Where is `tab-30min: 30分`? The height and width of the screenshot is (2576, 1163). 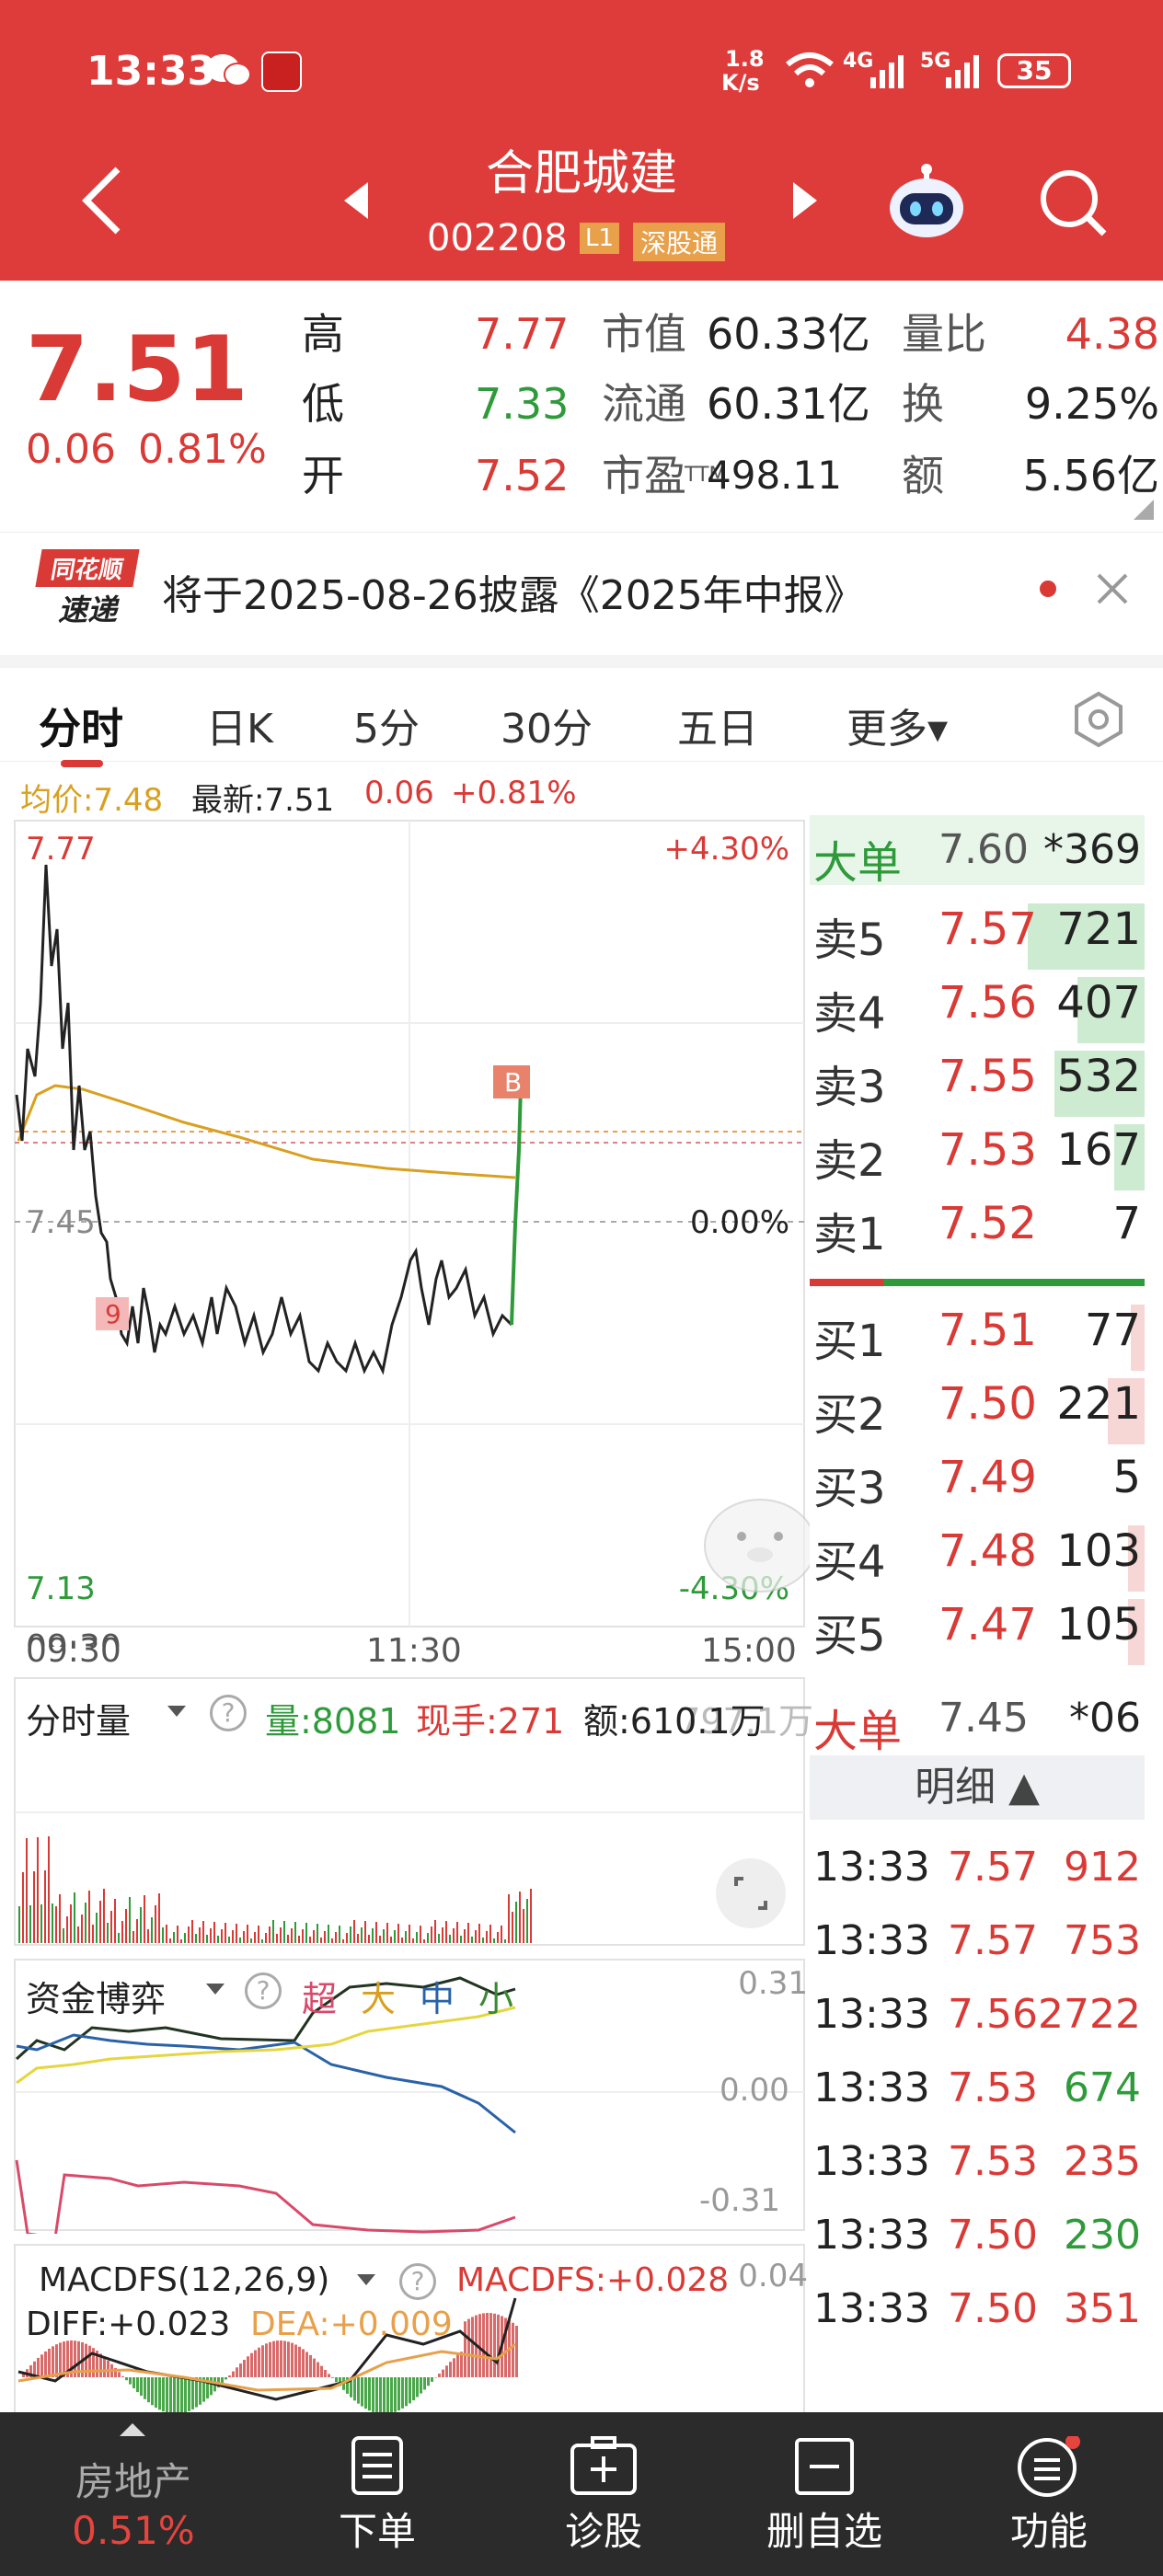
tab-30min: 30分 is located at coordinates (547, 725).